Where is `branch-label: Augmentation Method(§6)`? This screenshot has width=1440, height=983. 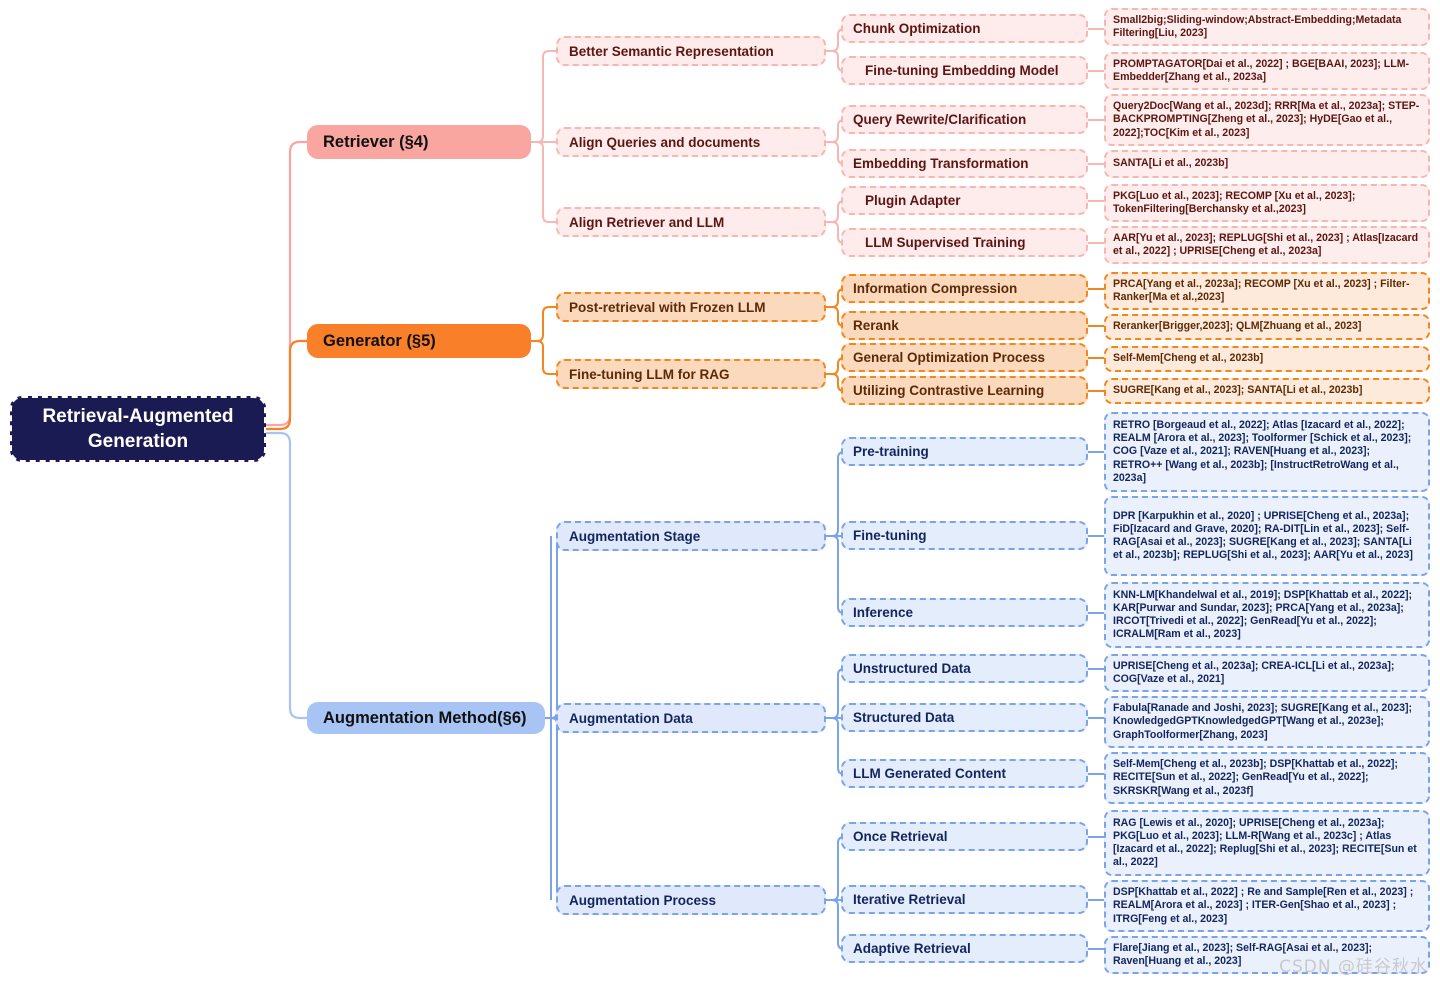
branch-label: Augmentation Method(§6) is located at coordinates (425, 717).